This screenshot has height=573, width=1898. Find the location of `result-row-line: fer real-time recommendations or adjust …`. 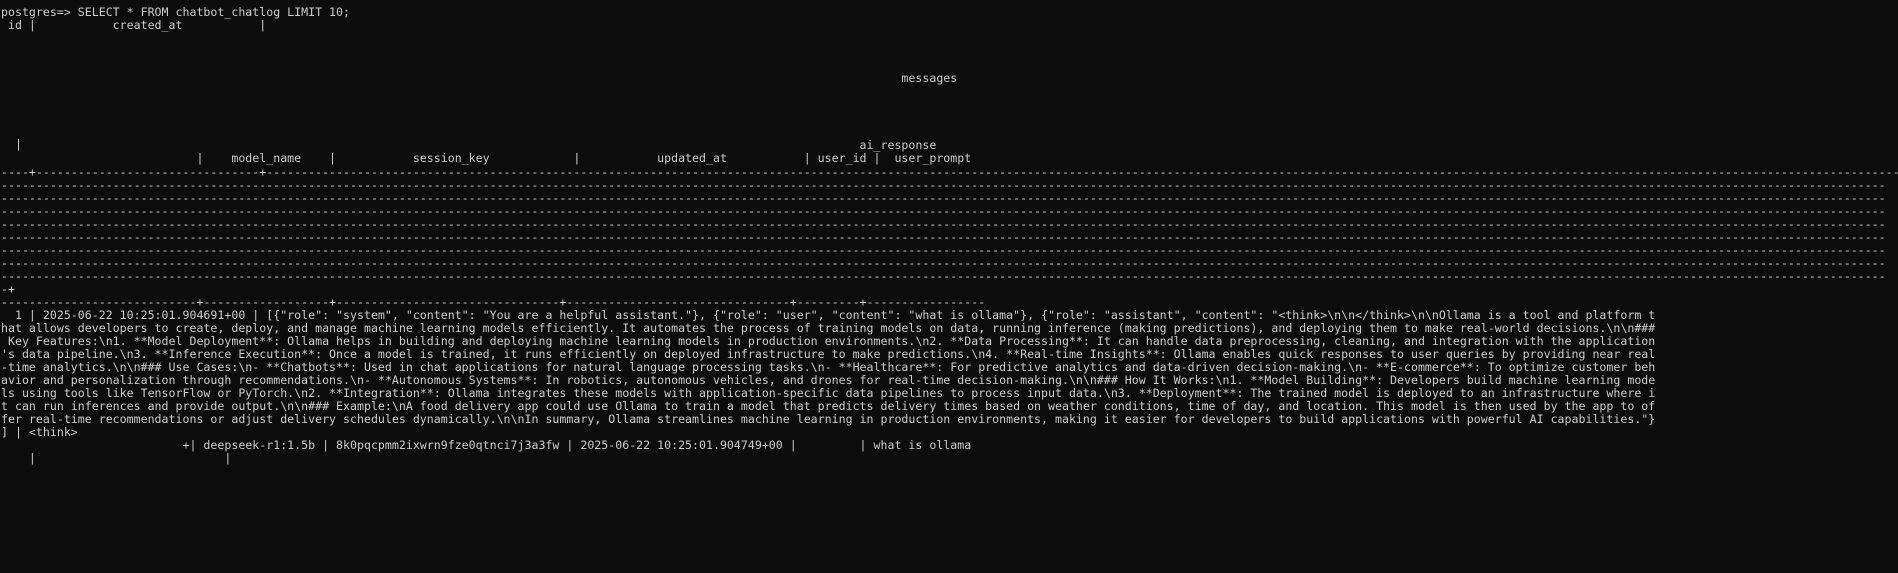

result-row-line: fer real-time recommendations or adjust … is located at coordinates (828, 419).